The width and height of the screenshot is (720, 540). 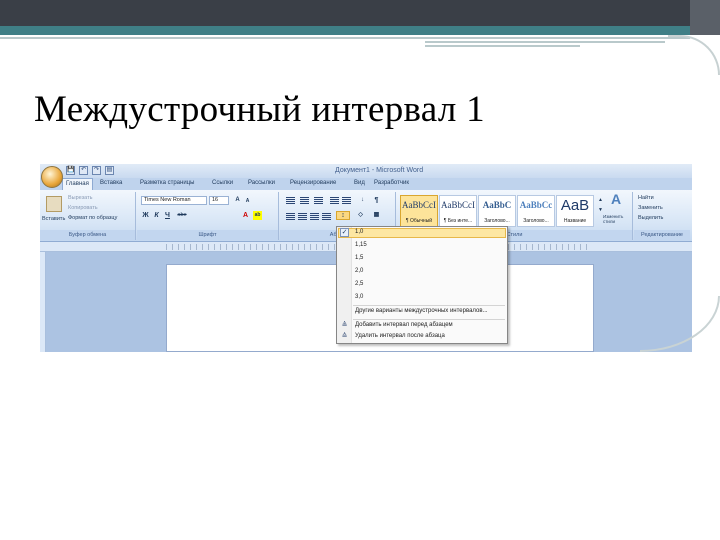 What do you see at coordinates (391, 183) in the screenshot?
I see `tab-developer: Разработчик` at bounding box center [391, 183].